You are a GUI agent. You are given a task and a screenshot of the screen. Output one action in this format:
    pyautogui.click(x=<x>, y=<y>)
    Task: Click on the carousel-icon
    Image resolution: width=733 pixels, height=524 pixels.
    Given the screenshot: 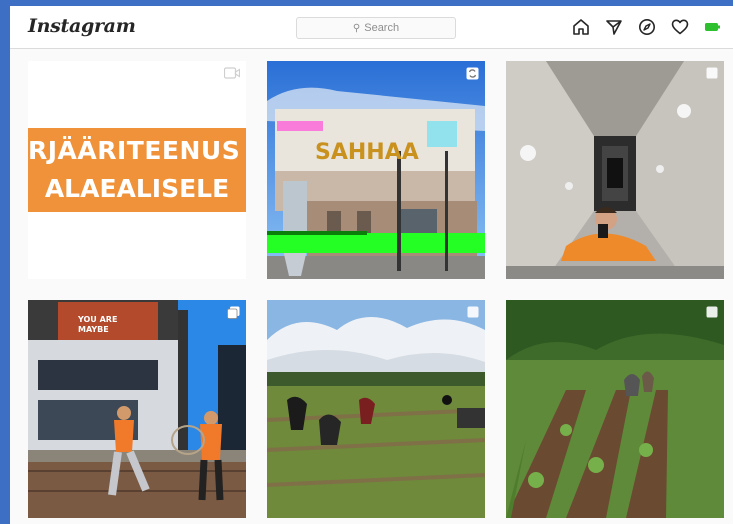 What is the action you would take?
    pyautogui.click(x=472, y=73)
    